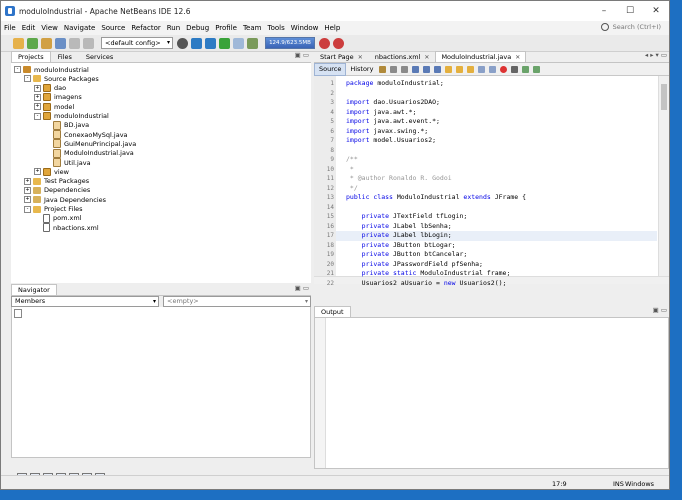 The width and height of the screenshot is (682, 500). What do you see at coordinates (361, 69) in the screenshot?
I see `history-button: History` at bounding box center [361, 69].